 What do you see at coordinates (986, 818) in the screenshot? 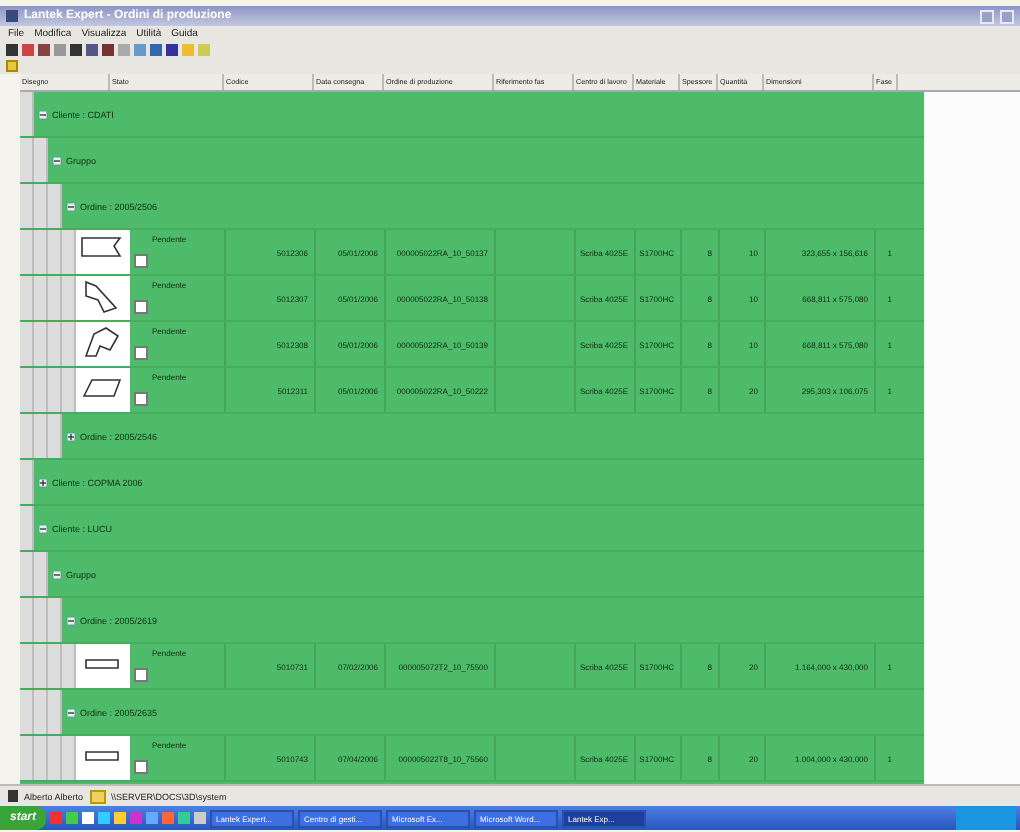
I see `system-tray` at bounding box center [986, 818].